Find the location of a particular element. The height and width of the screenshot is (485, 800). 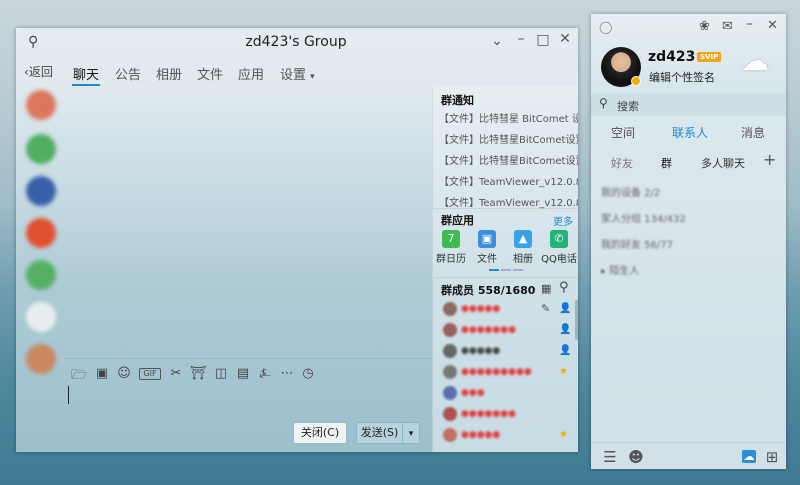

image-icon: ▣ is located at coordinates (102, 373).